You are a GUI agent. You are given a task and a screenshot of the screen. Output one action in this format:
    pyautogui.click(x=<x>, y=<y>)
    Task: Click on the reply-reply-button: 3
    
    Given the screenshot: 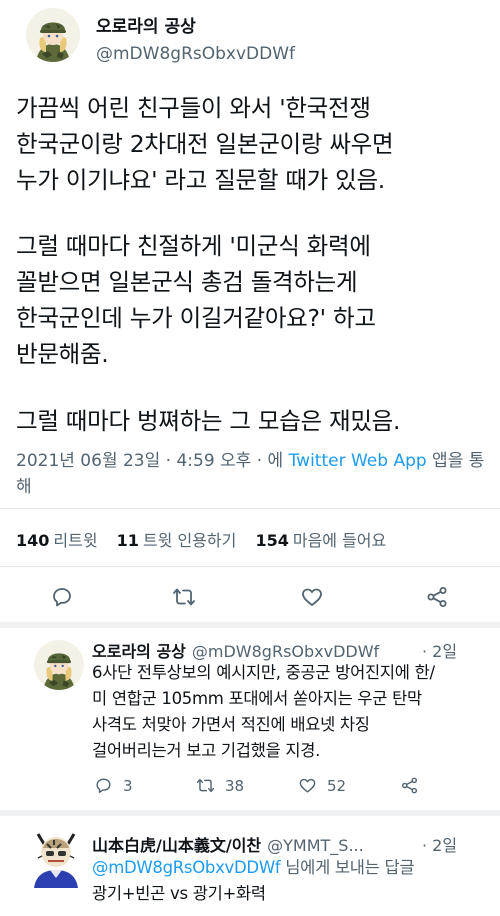 What is the action you would take?
    pyautogui.click(x=113, y=785)
    